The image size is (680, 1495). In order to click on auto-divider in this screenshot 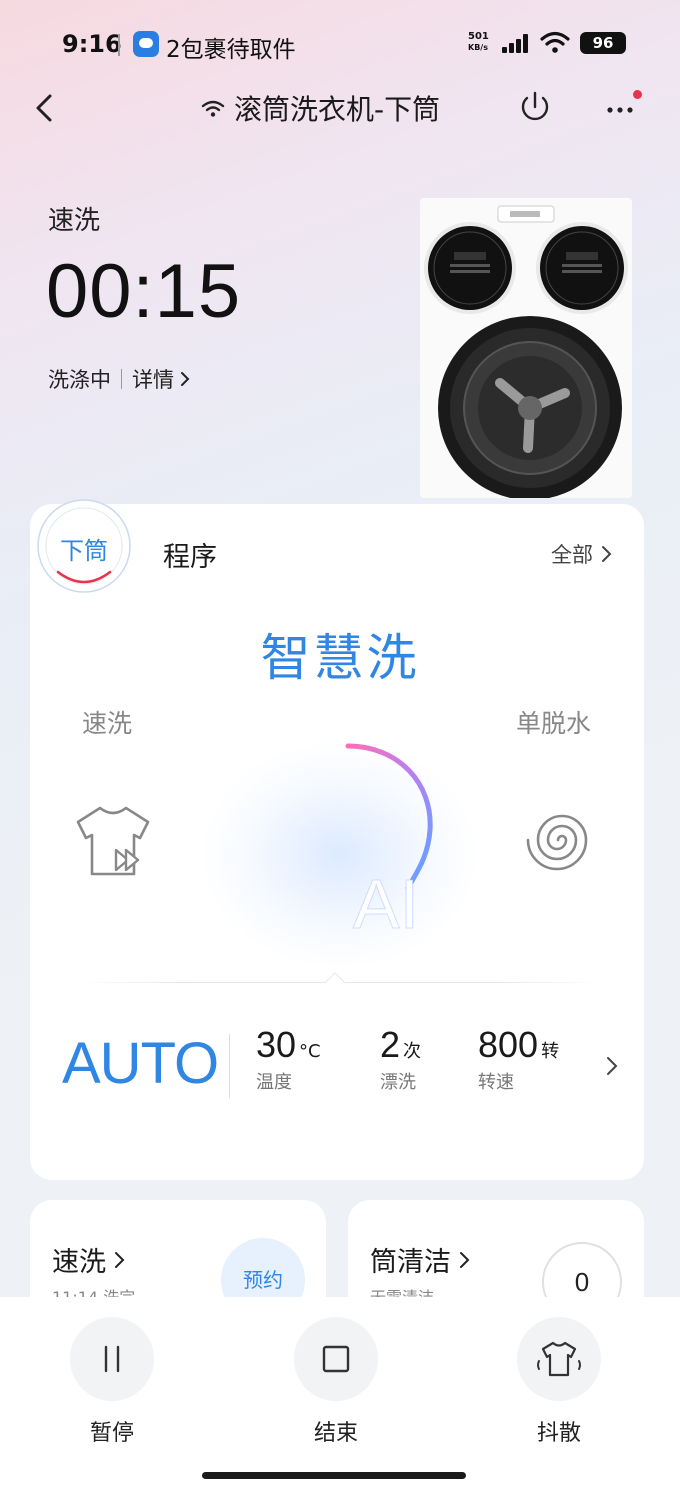, I will do `click(229, 1066)`.